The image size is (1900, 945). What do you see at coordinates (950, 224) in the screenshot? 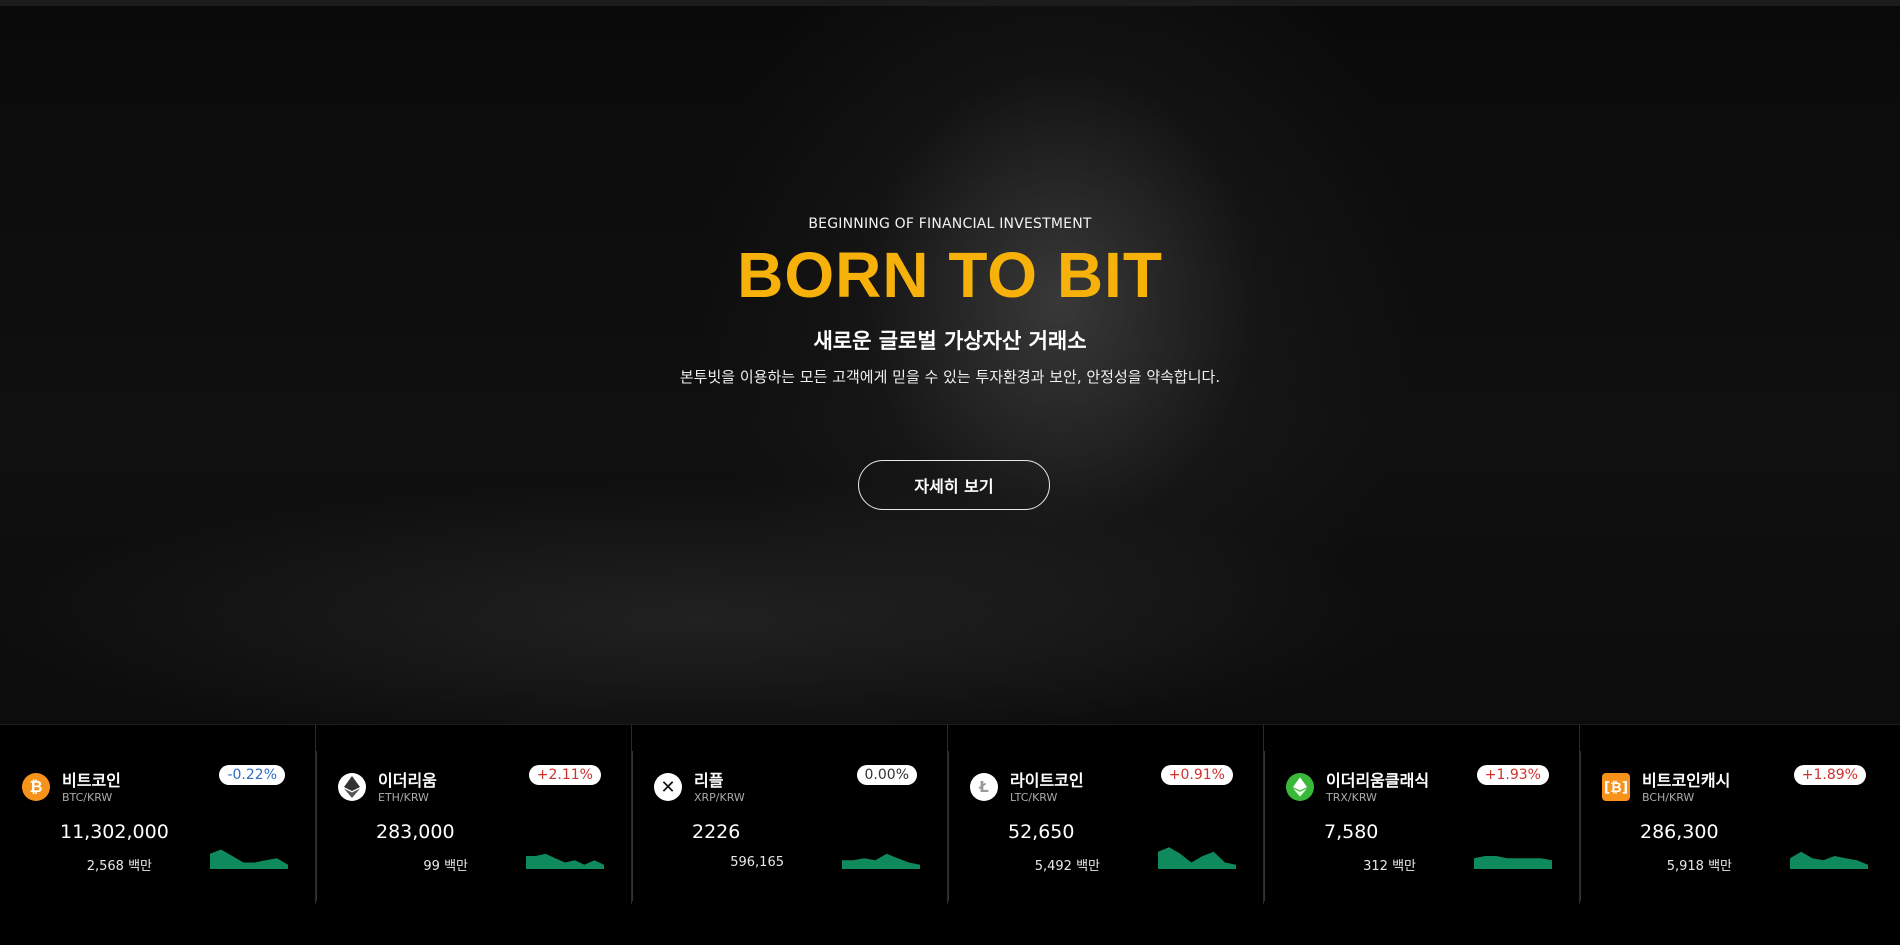
I see `hero-tagline: BEGINNING OF FINANCIAL INVESTMENT` at bounding box center [950, 224].